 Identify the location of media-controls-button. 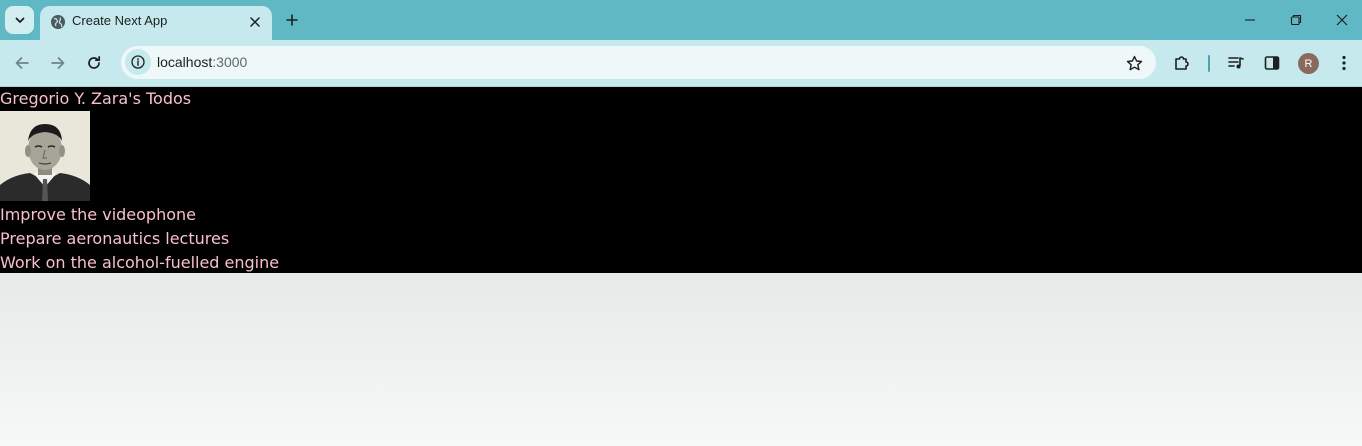
(1236, 63).